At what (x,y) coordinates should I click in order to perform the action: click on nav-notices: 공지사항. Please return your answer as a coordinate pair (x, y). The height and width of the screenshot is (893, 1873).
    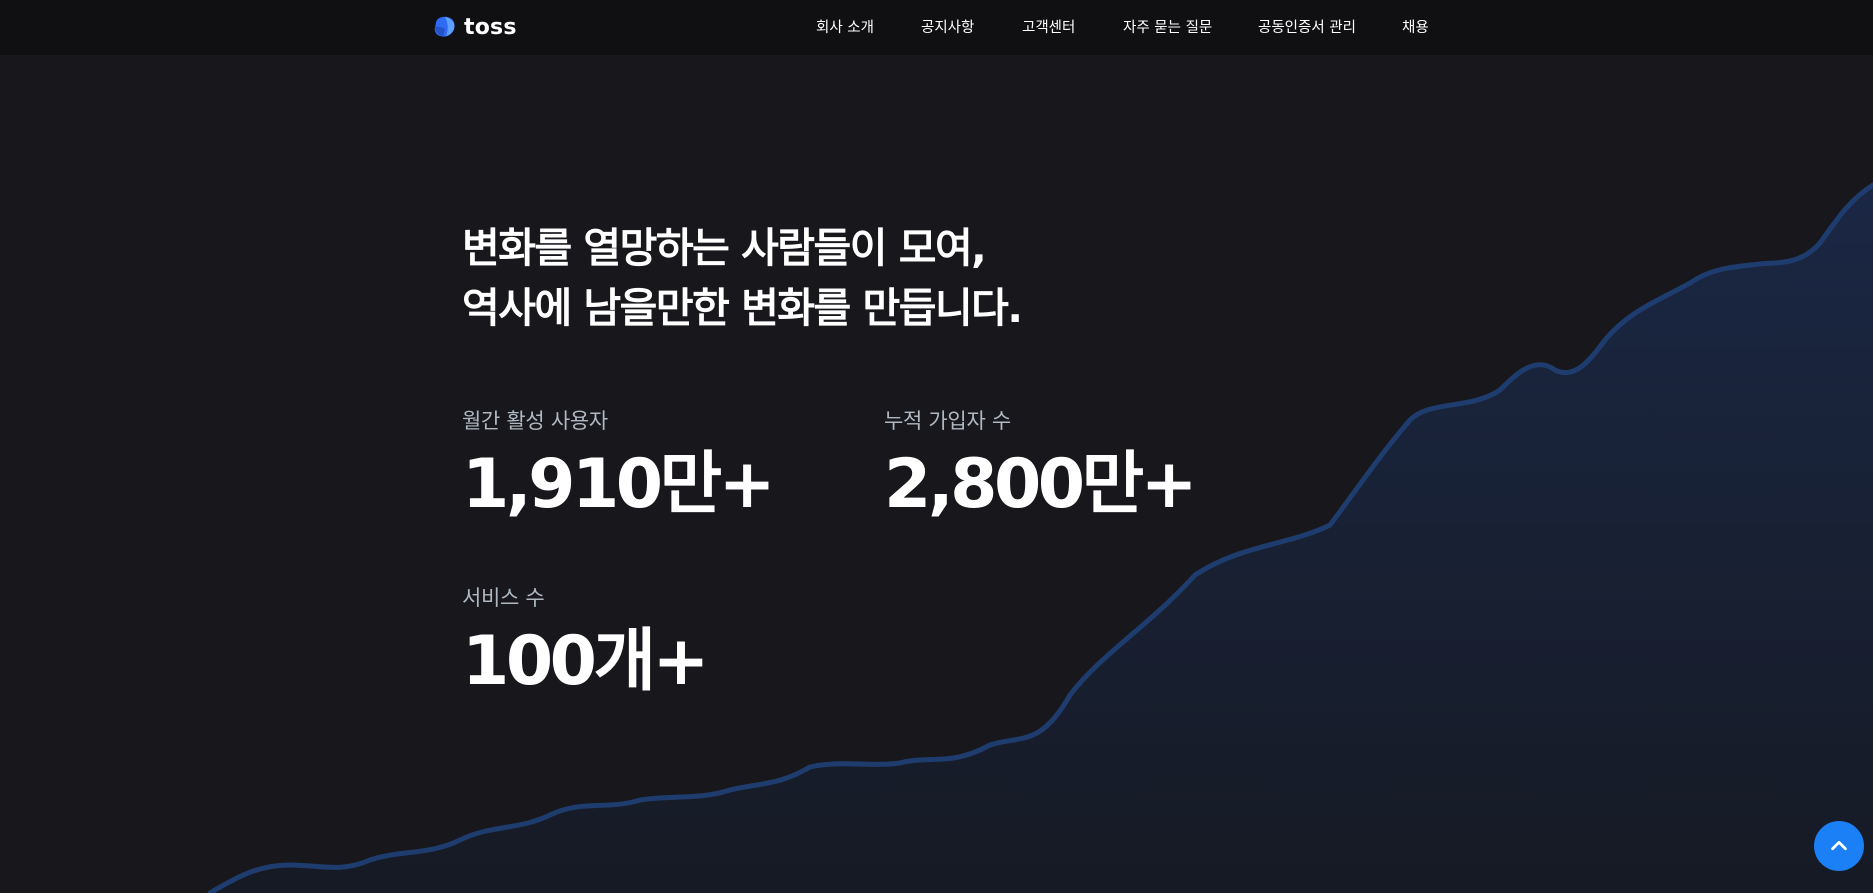
    Looking at the image, I should click on (947, 26).